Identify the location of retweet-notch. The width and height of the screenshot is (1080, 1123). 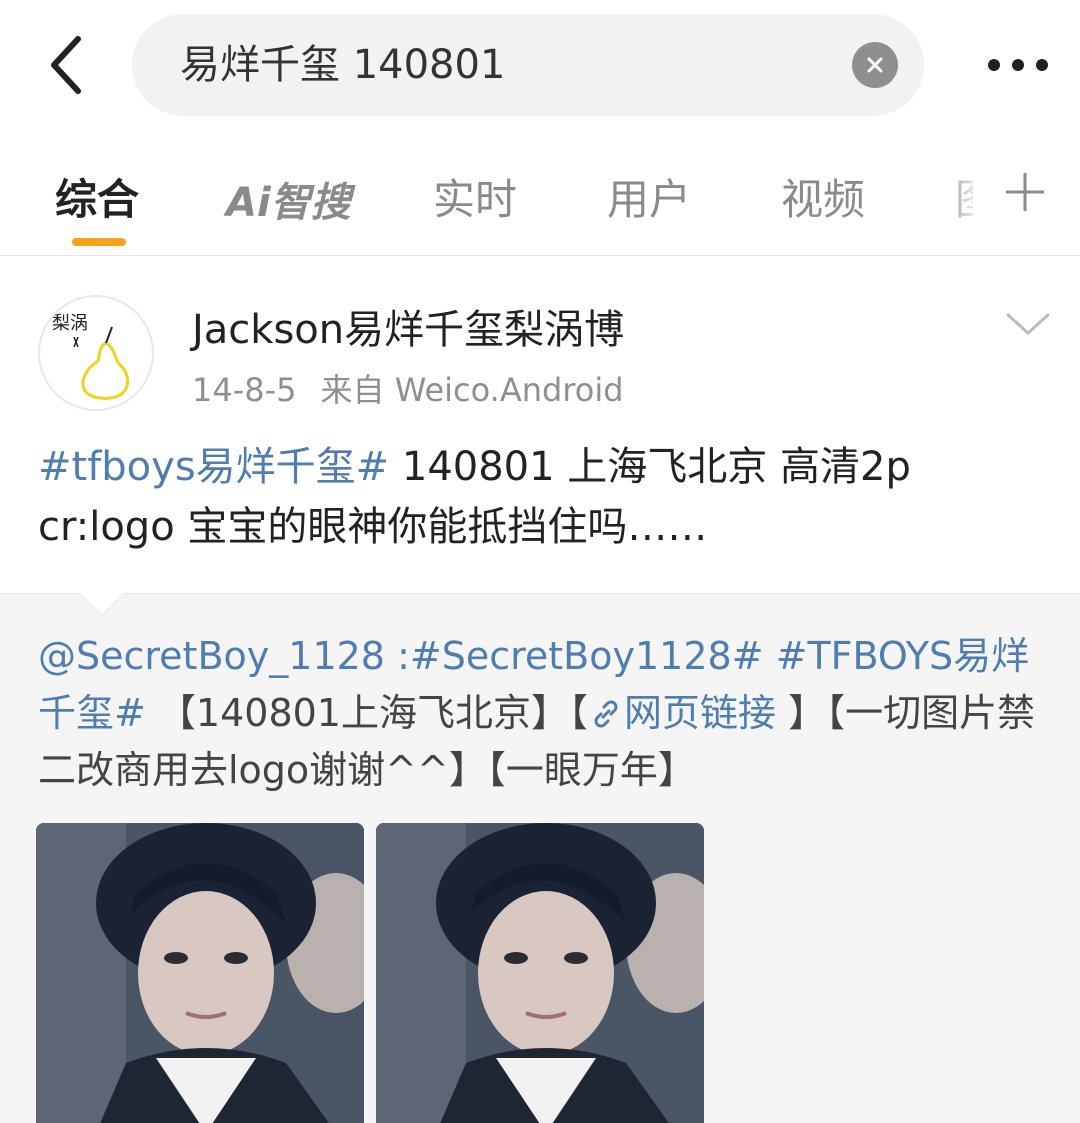
(102, 604).